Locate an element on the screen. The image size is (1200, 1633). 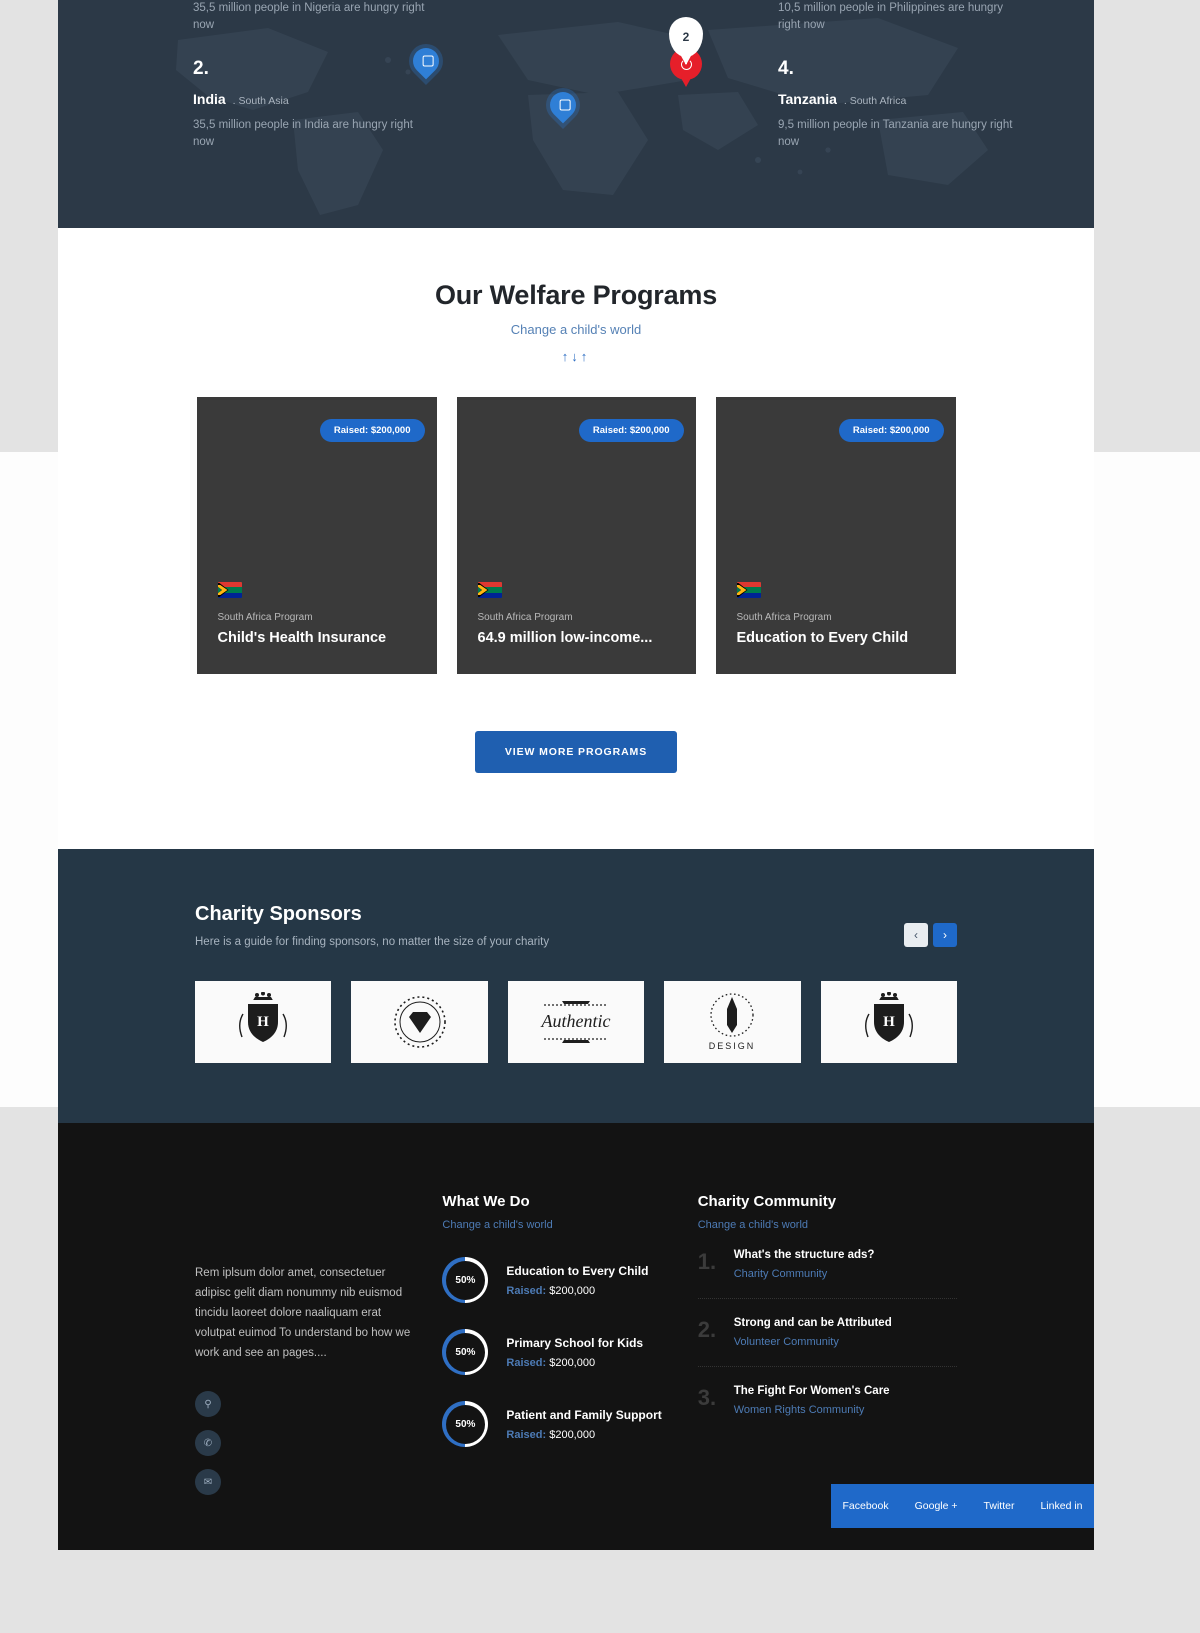
sponsor-logo-item: DESIGN is located at coordinates (732, 1022).